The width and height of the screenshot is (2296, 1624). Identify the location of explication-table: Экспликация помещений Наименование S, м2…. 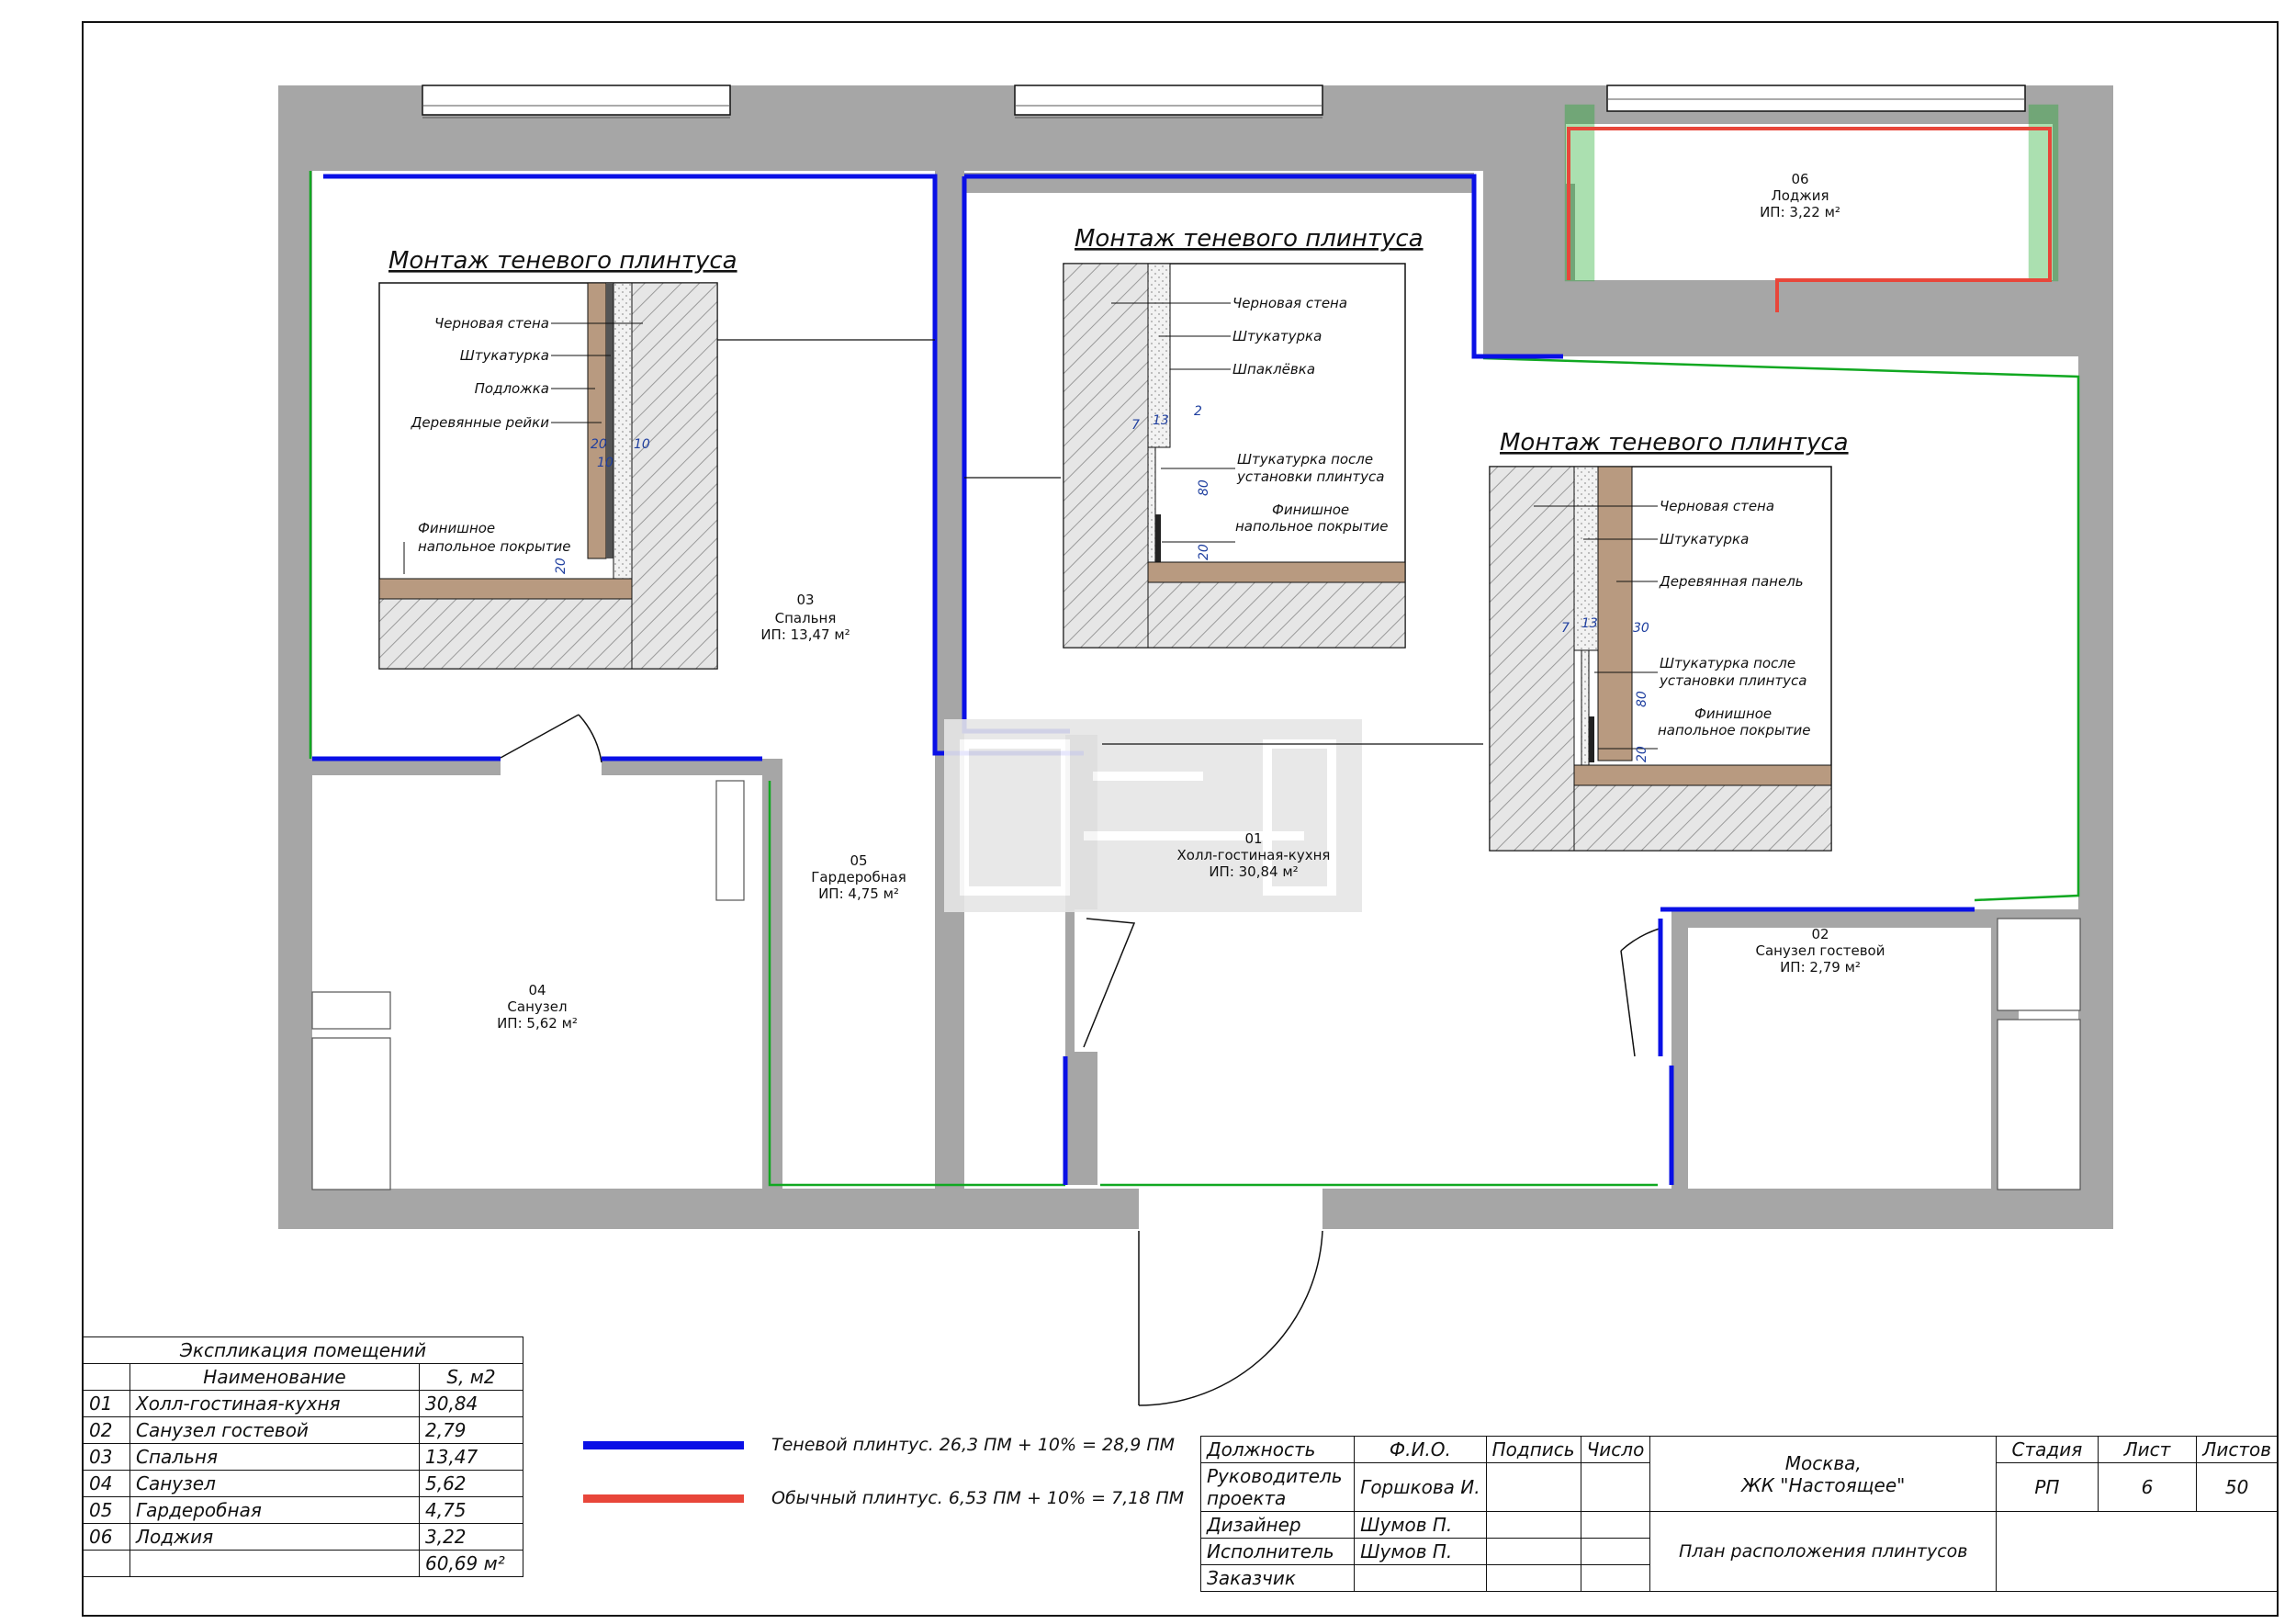
(303, 1456).